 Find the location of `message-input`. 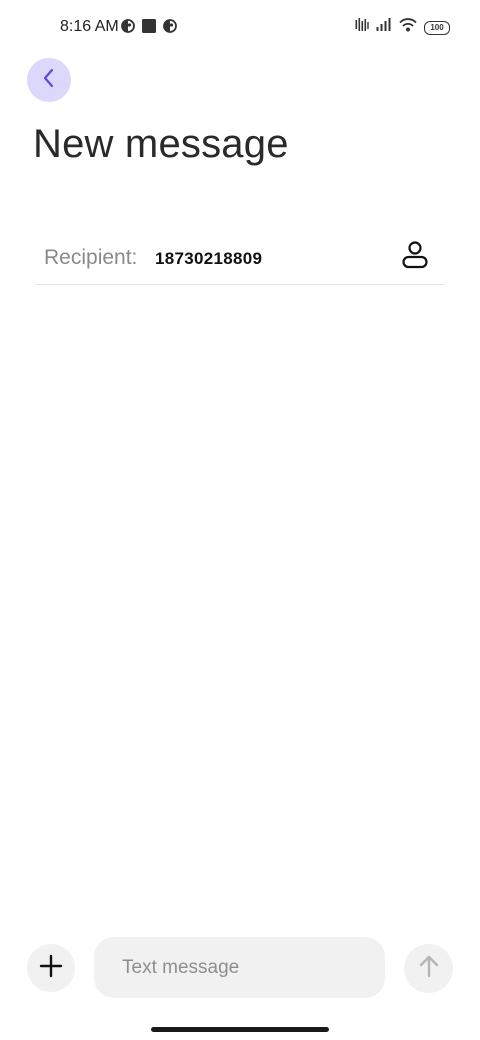

message-input is located at coordinates (239, 967).